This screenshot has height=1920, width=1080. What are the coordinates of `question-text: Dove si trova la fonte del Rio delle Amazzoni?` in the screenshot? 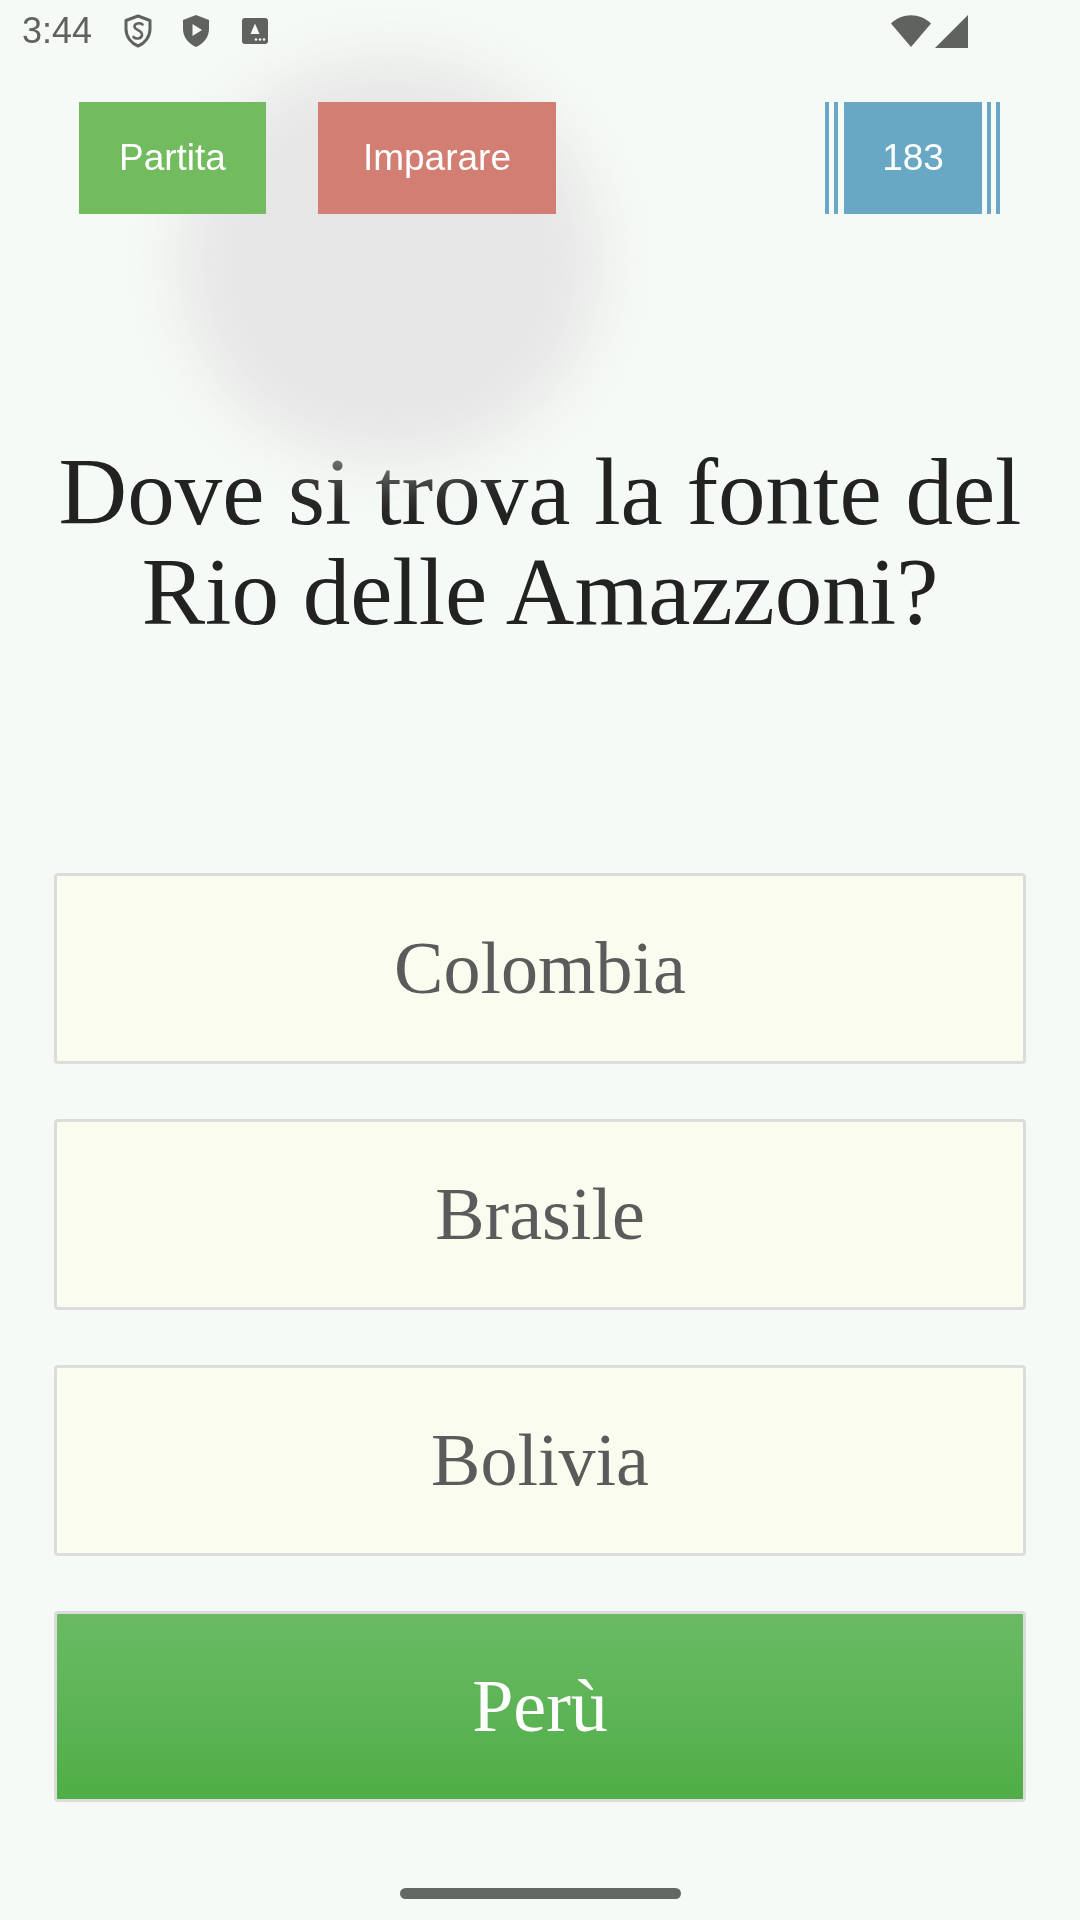 It's located at (540, 542).